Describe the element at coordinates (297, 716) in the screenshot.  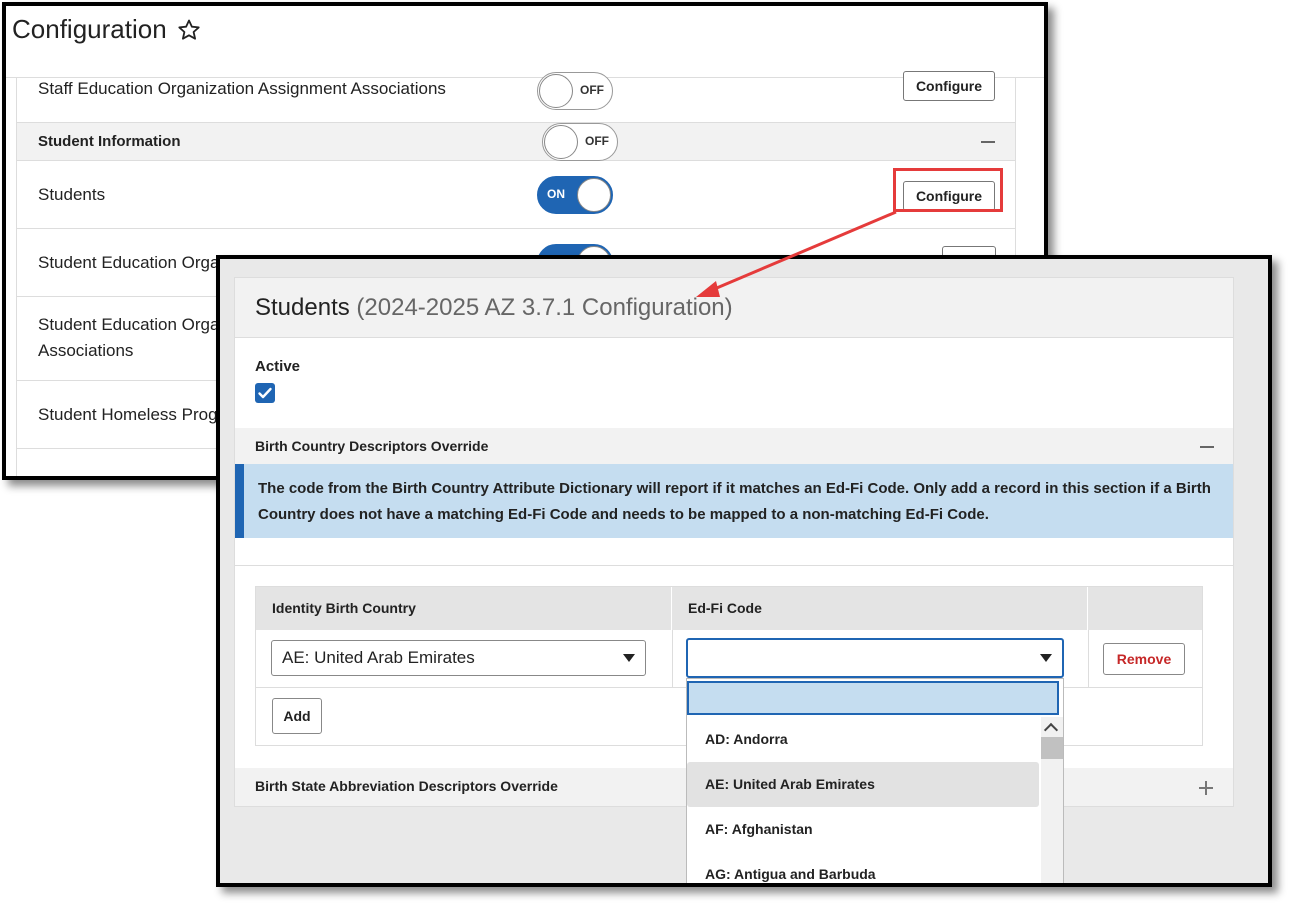
I see `add-button: Add` at that location.